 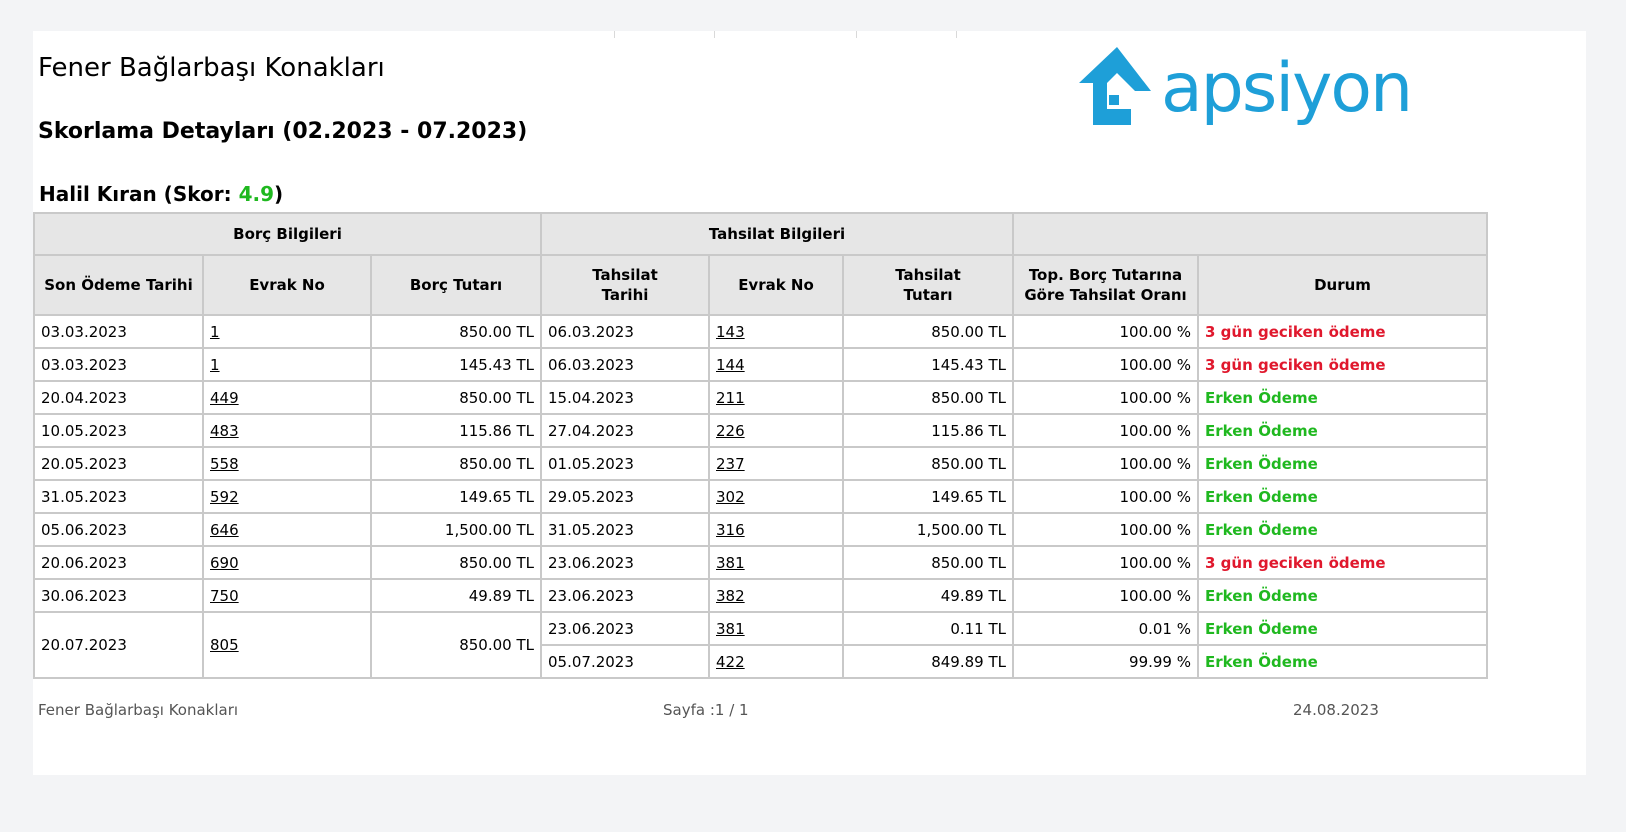 What do you see at coordinates (456, 529) in the screenshot?
I see `borc-tutari-cell: 1,500.00 TL` at bounding box center [456, 529].